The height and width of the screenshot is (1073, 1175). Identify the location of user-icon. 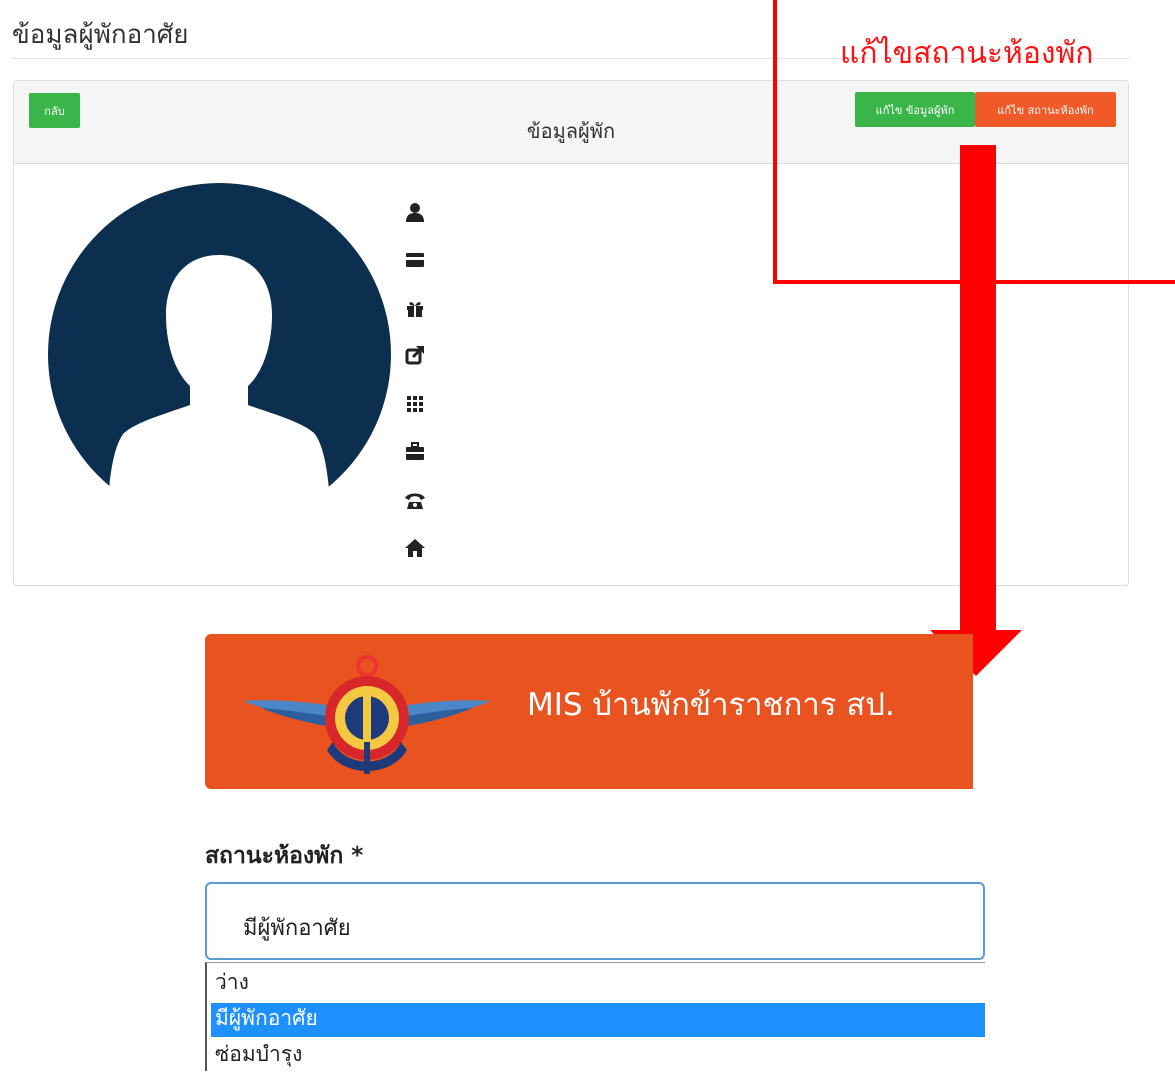
(415, 212).